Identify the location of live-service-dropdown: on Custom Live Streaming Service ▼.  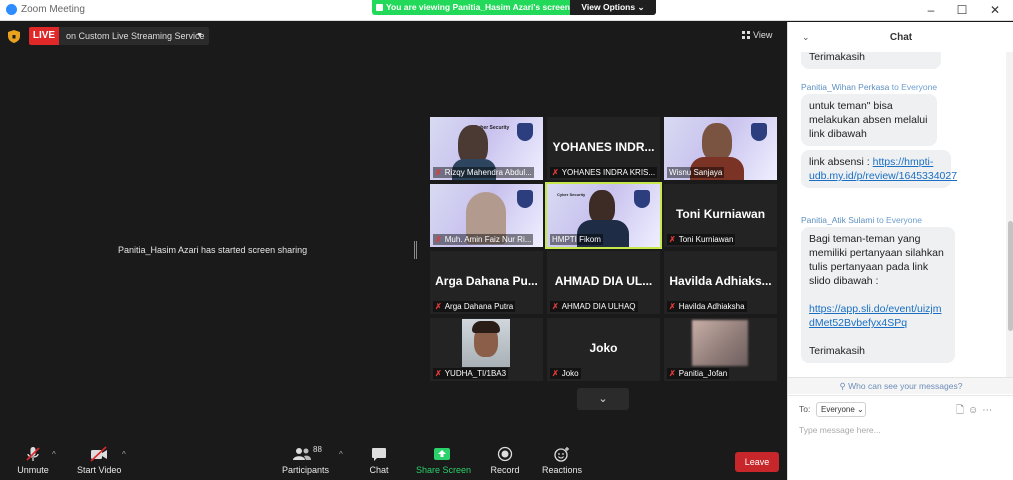
(134, 36).